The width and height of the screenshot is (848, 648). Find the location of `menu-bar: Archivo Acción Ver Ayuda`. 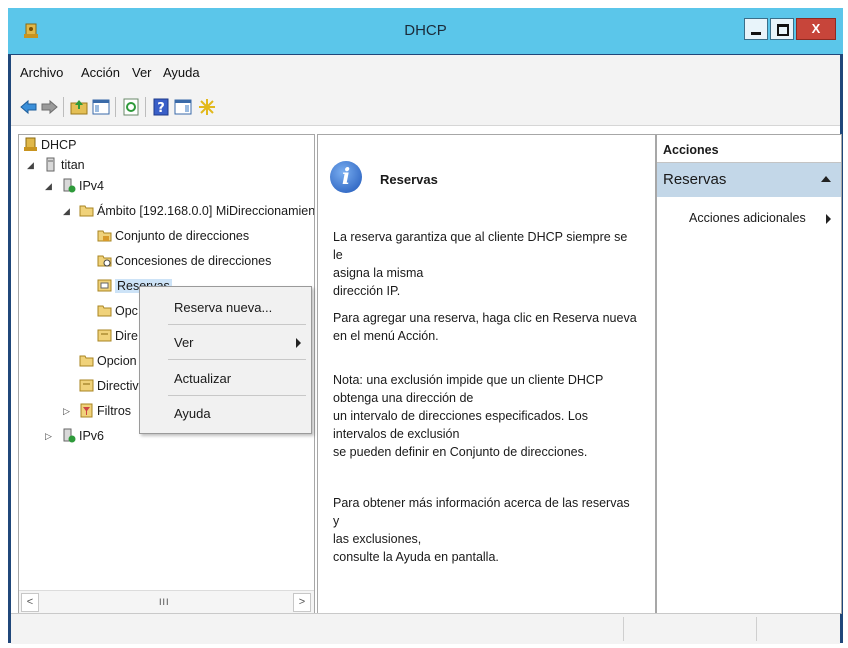

menu-bar: Archivo Acción Ver Ayuda is located at coordinates (425, 73).